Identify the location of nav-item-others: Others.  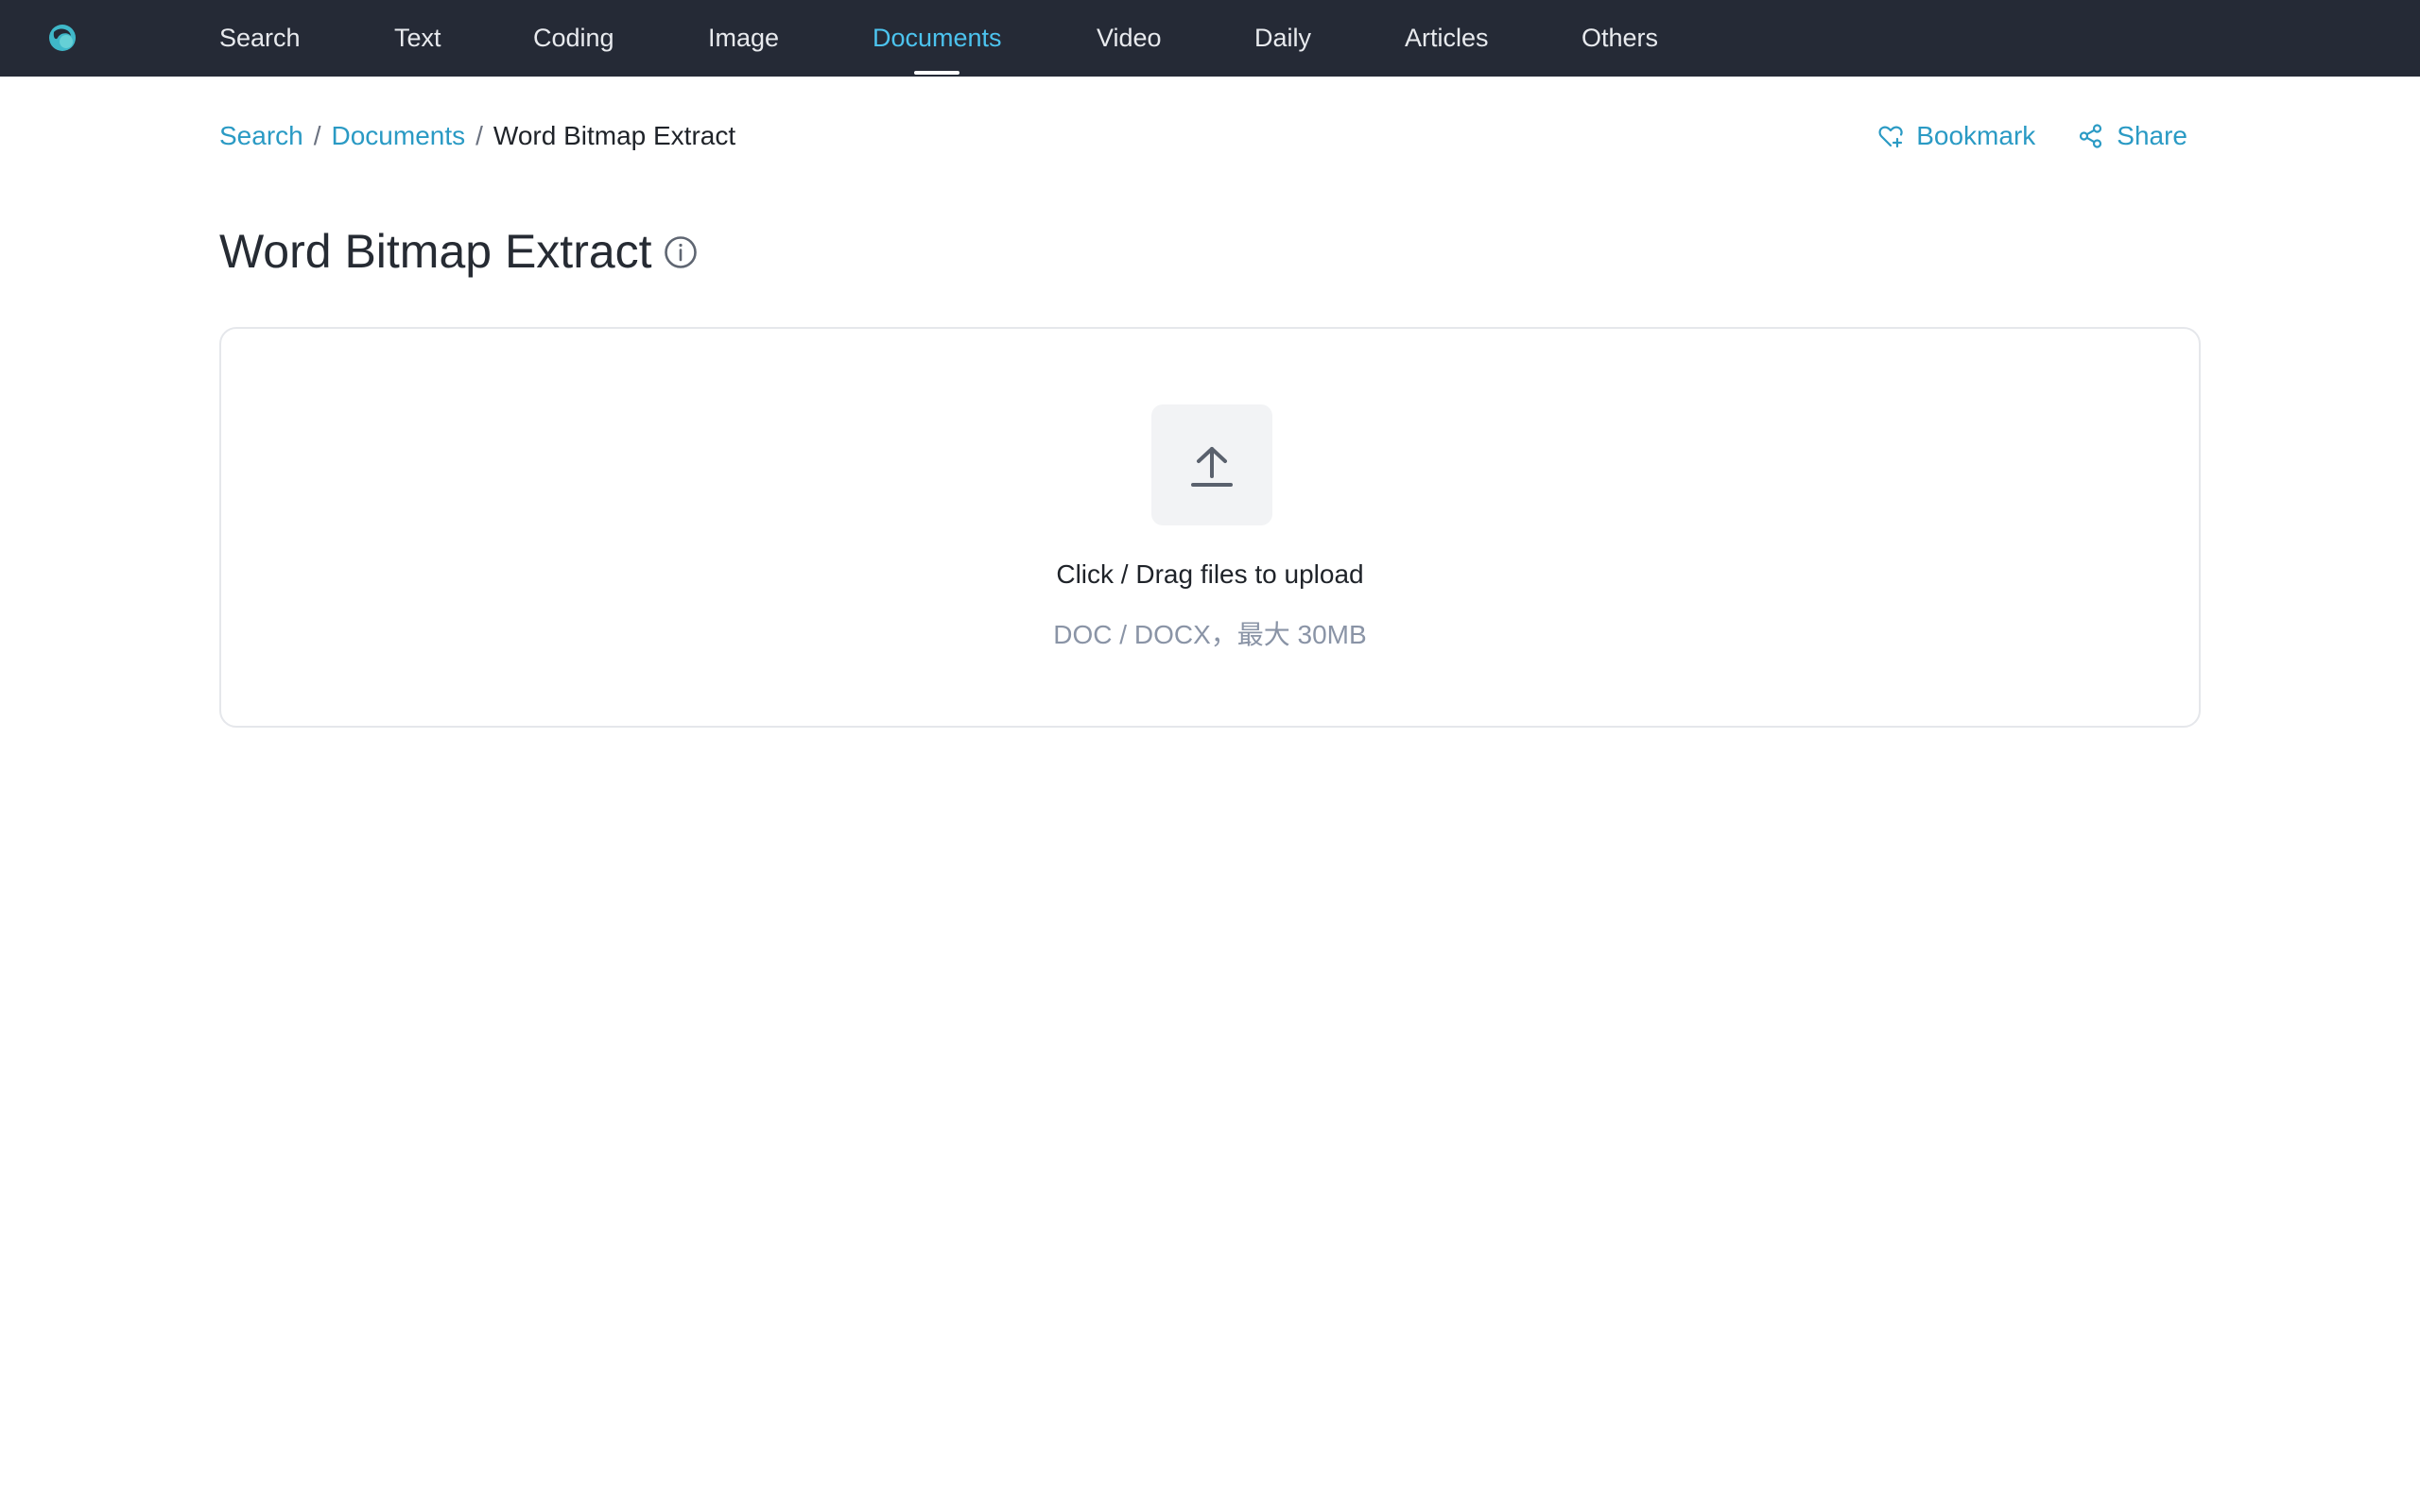
(1620, 38).